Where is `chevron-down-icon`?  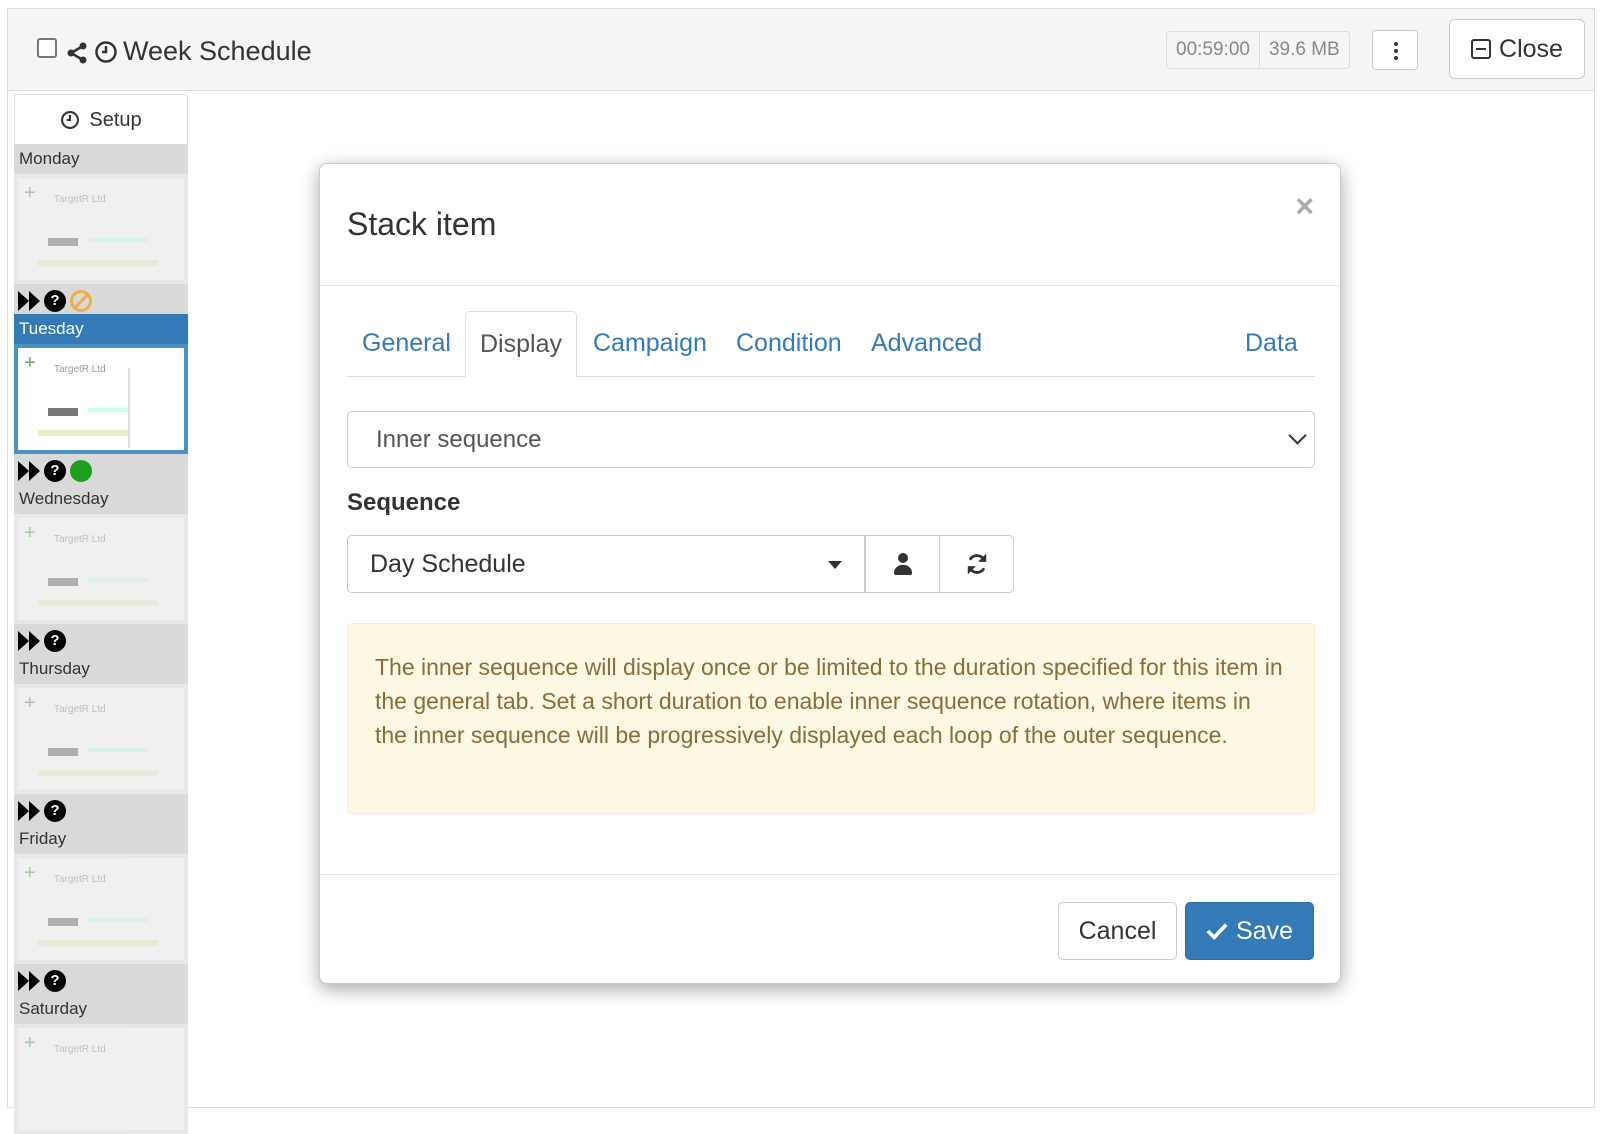
chevron-down-icon is located at coordinates (1297, 435).